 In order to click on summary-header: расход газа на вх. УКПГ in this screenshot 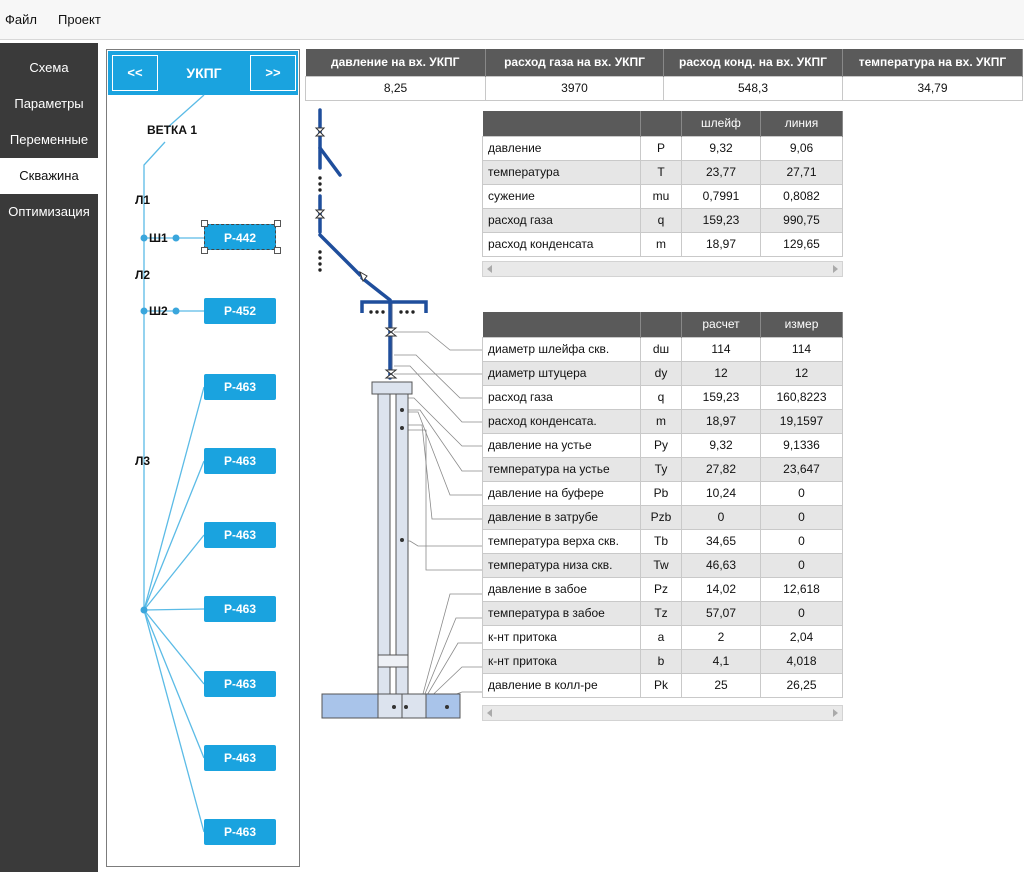, I will do `click(574, 62)`.